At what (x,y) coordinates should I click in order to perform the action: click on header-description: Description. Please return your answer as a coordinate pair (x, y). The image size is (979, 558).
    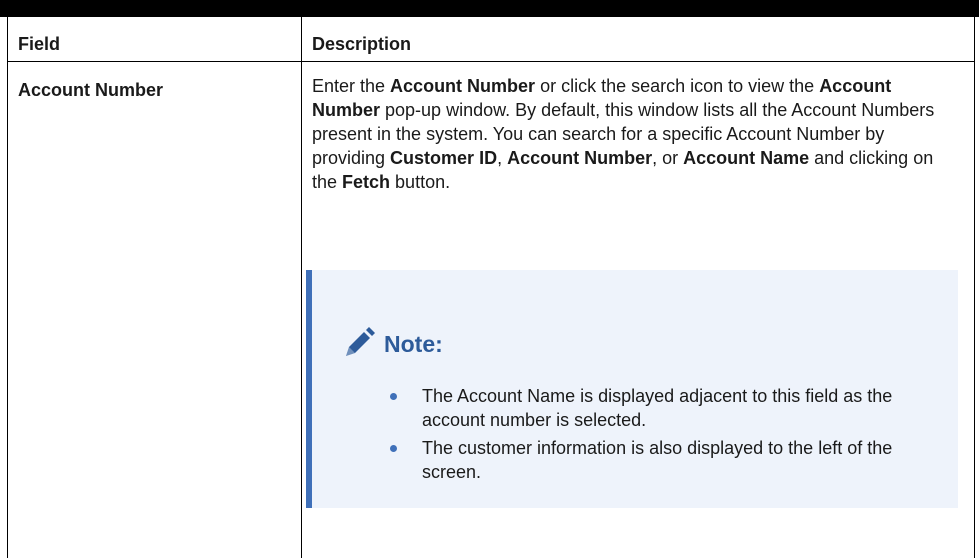
    Looking at the image, I should click on (362, 44).